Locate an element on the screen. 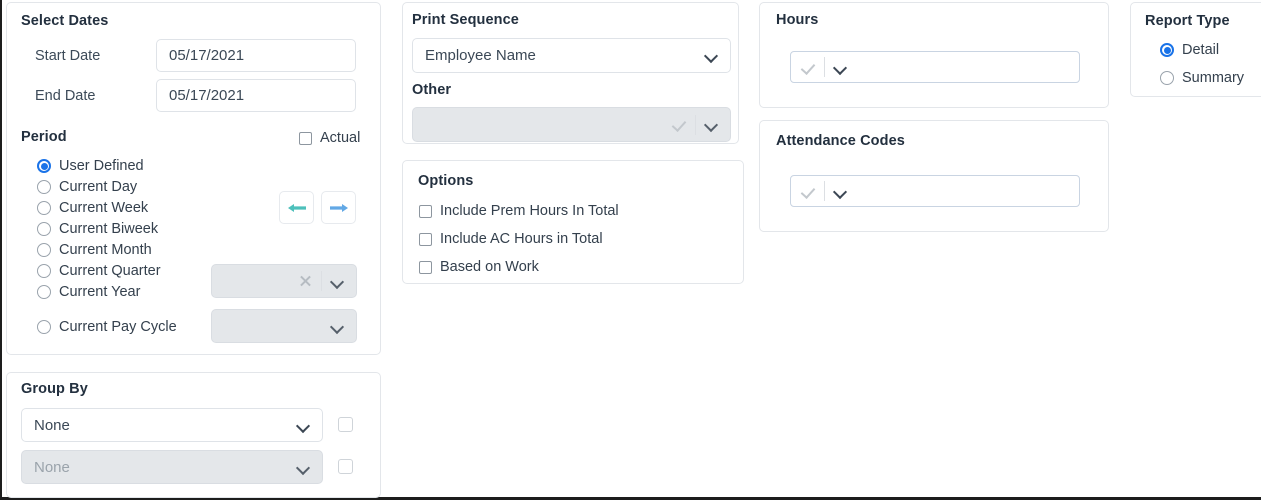 The image size is (1261, 500). group-by-panel: Group By None None is located at coordinates (193, 435).